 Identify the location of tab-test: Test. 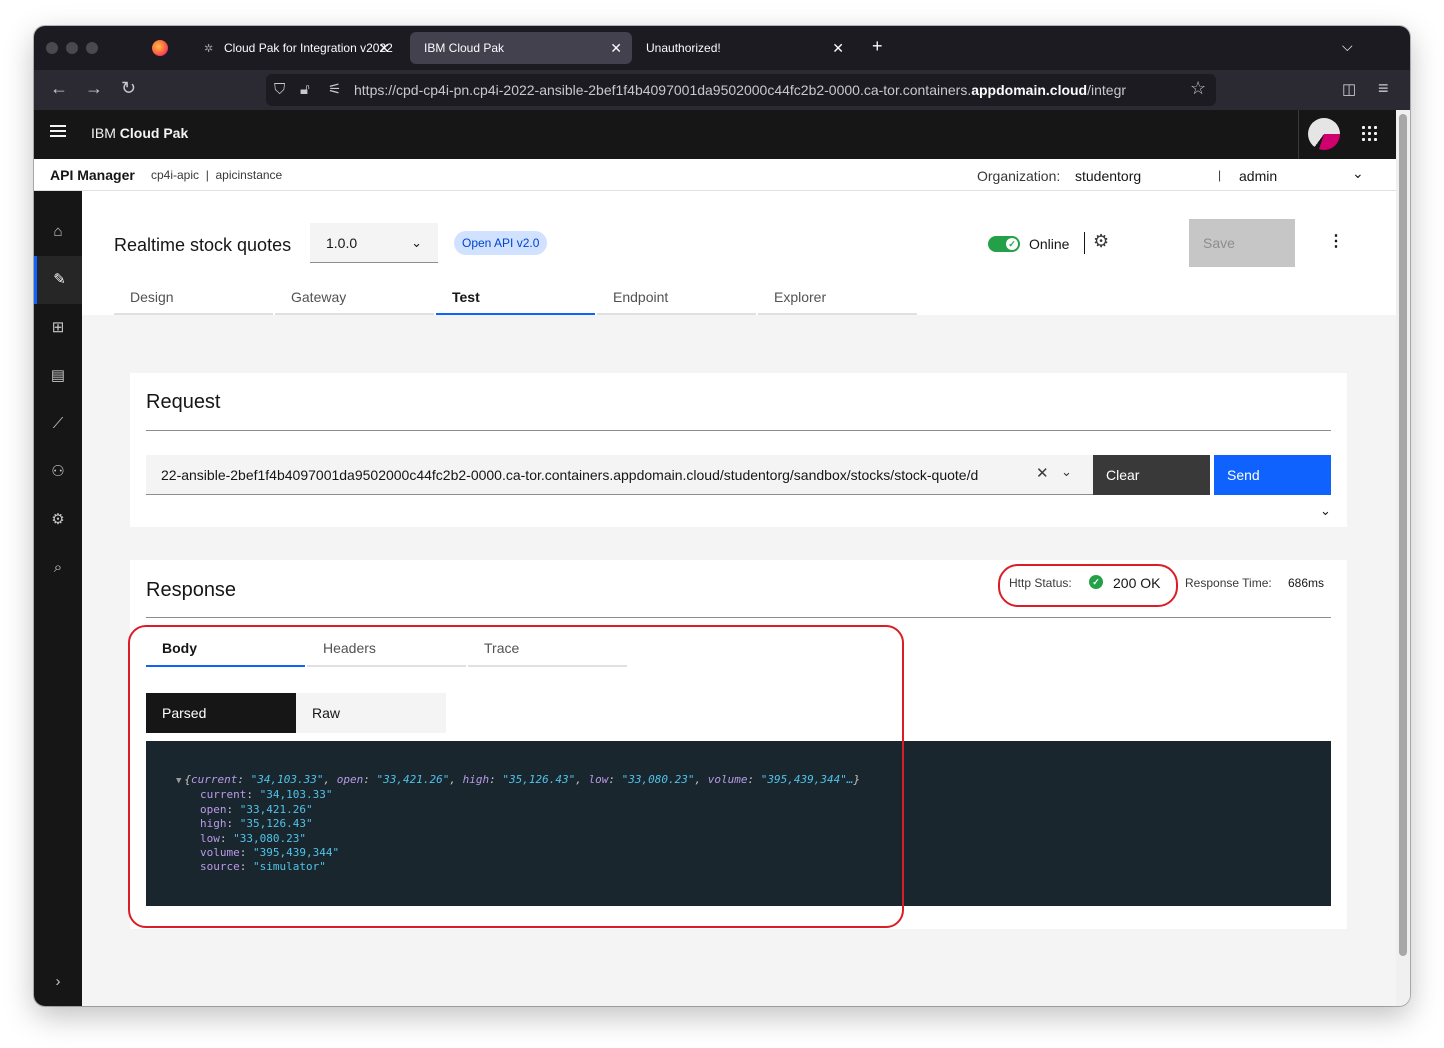
(515, 298).